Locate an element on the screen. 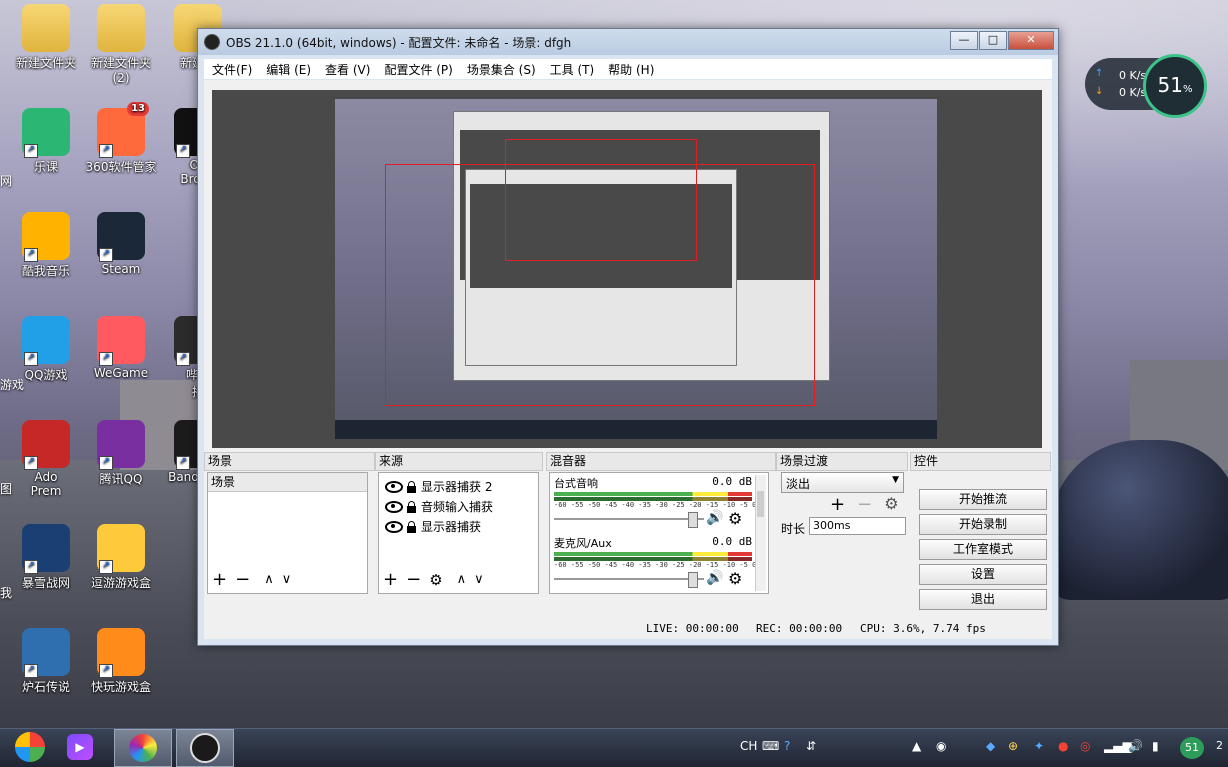 This screenshot has height=767, width=1228. desktop-icon: ↗ Ado Prem is located at coordinates (46, 459).